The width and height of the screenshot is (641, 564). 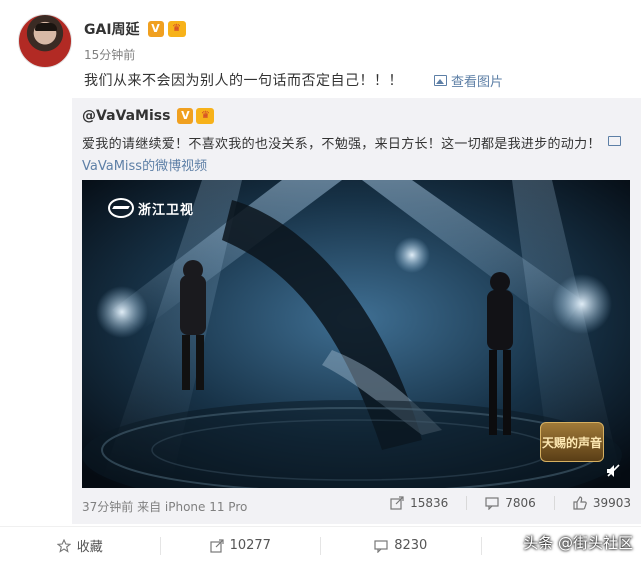 I want to click on channel-logo: 浙江卫视, so click(x=151, y=208).